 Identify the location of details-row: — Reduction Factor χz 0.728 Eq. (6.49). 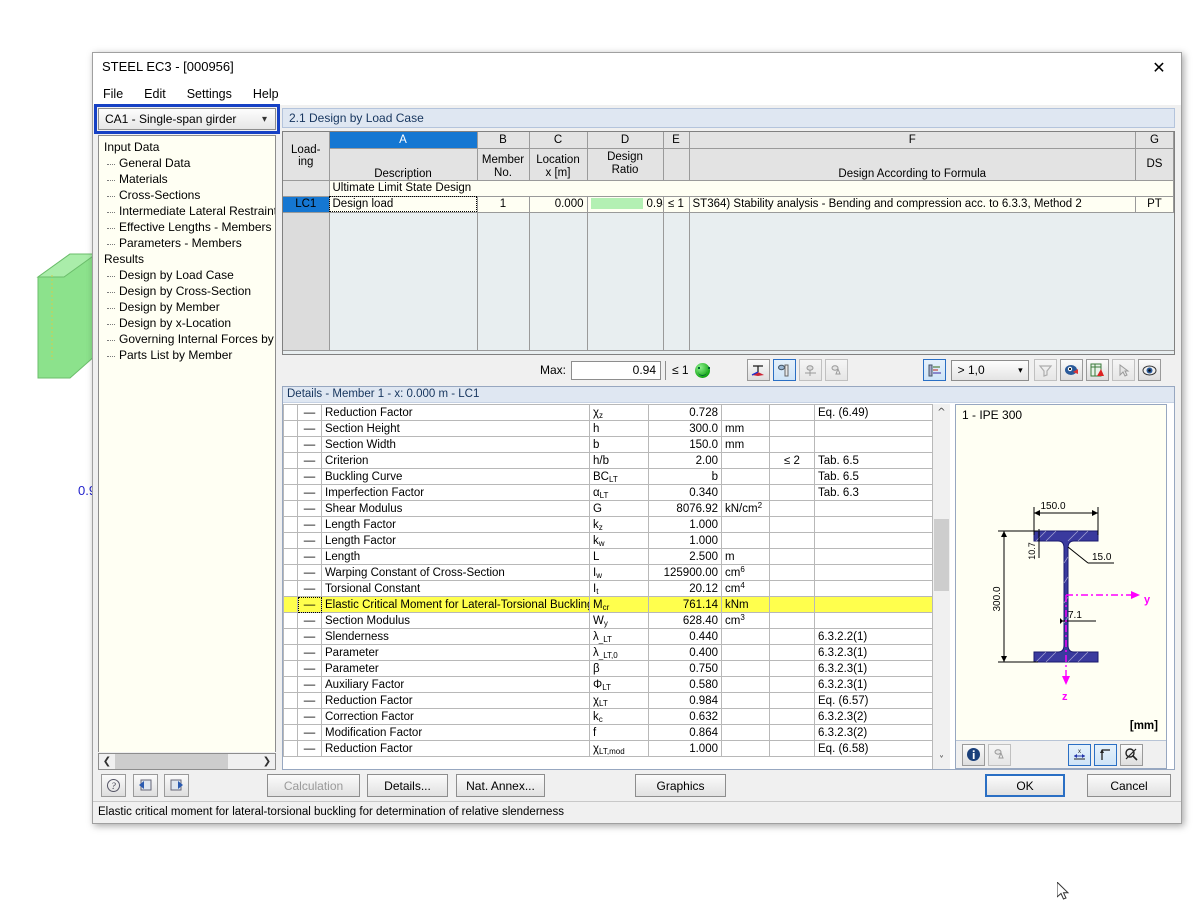
(607, 412).